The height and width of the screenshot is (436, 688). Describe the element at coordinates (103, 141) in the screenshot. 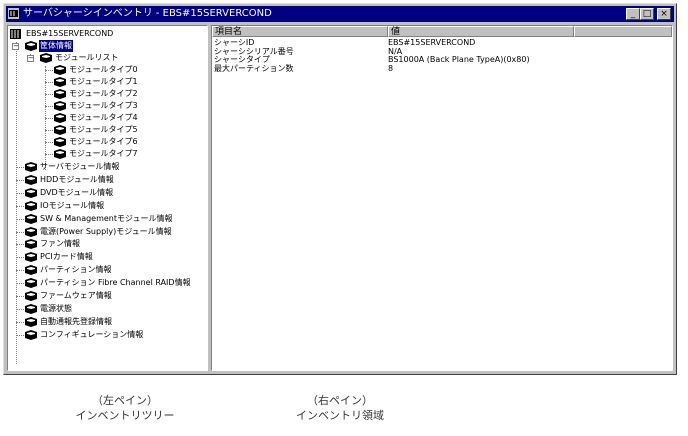

I see `tree-item-label: モジュールタイプ6` at that location.